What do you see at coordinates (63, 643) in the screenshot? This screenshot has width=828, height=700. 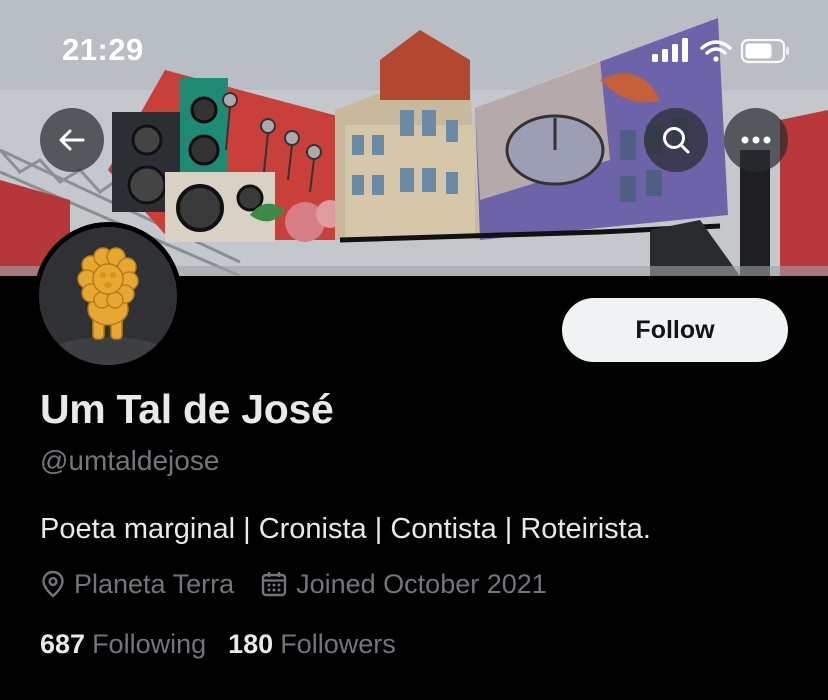 I see `following-count: 687` at bounding box center [63, 643].